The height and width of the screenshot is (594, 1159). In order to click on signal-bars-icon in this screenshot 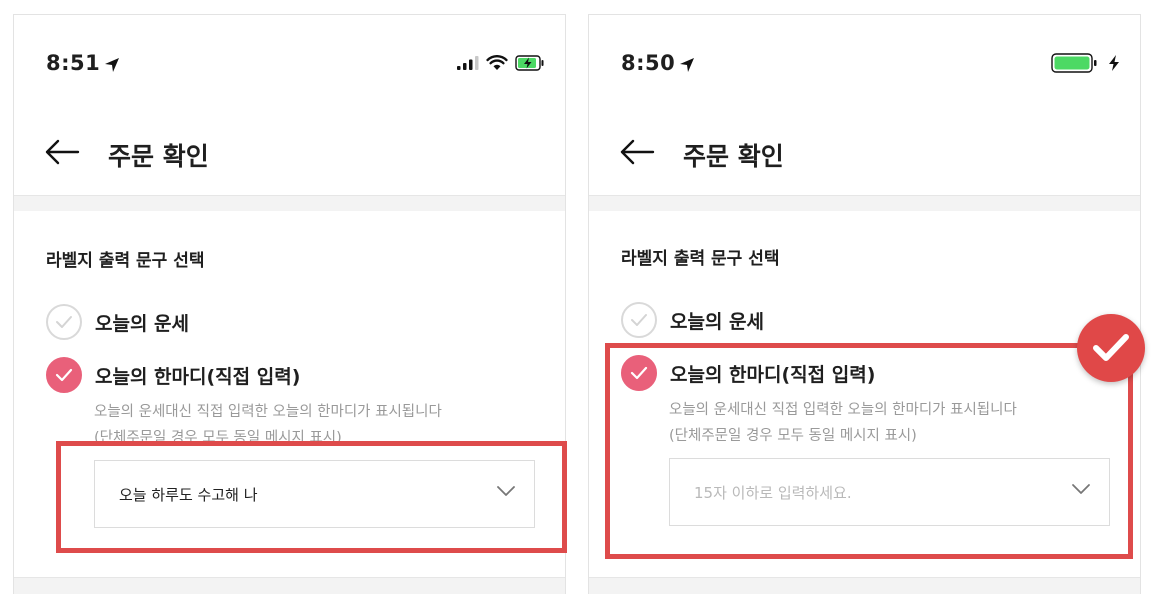, I will do `click(468, 63)`.